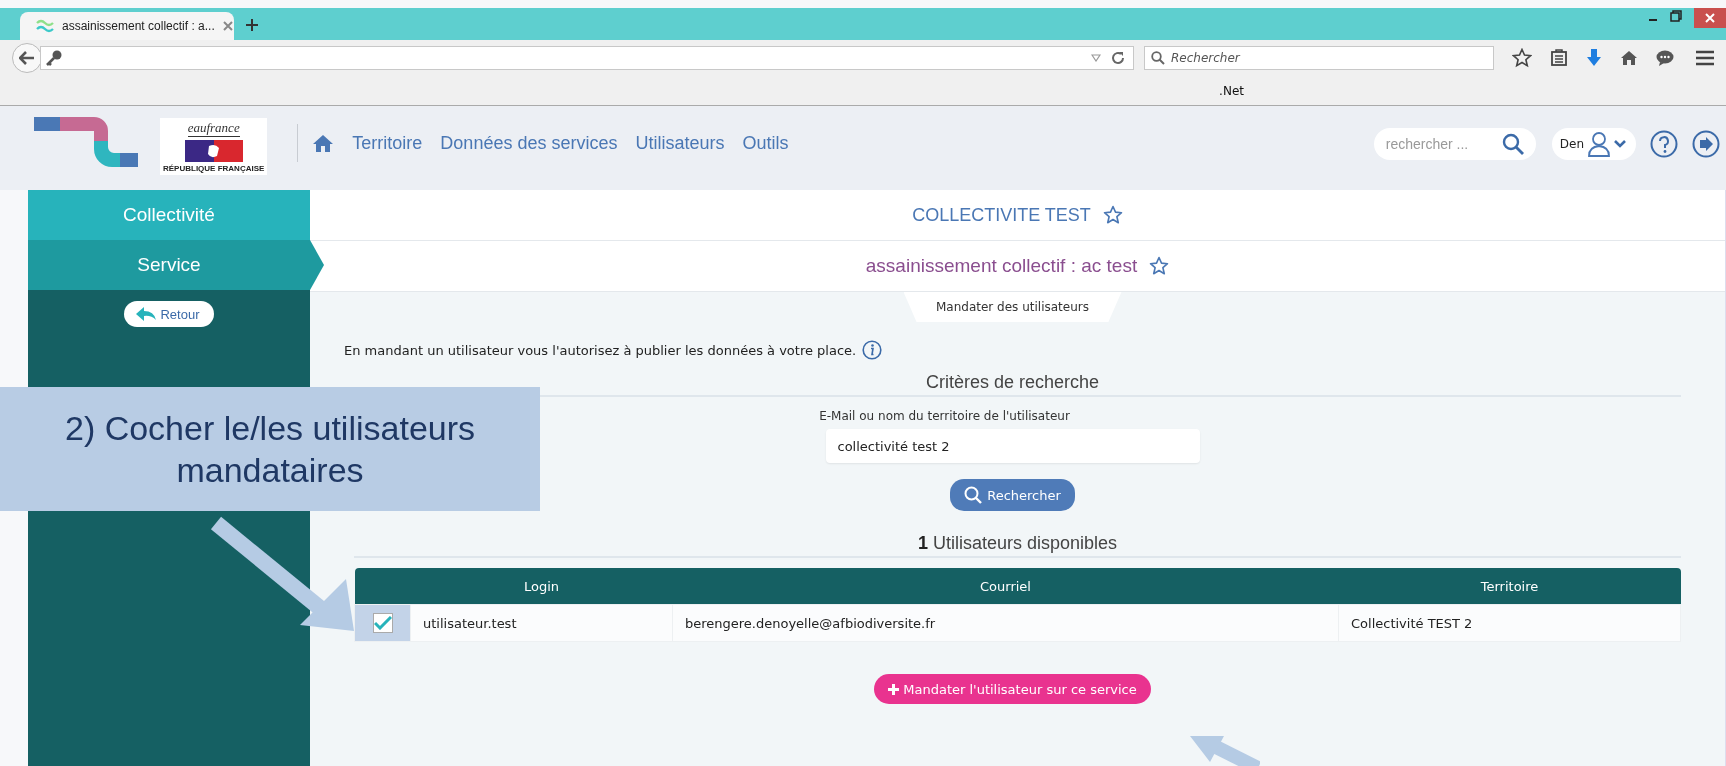 The height and width of the screenshot is (766, 1726). I want to click on chevron-down-icon, so click(1620, 144).